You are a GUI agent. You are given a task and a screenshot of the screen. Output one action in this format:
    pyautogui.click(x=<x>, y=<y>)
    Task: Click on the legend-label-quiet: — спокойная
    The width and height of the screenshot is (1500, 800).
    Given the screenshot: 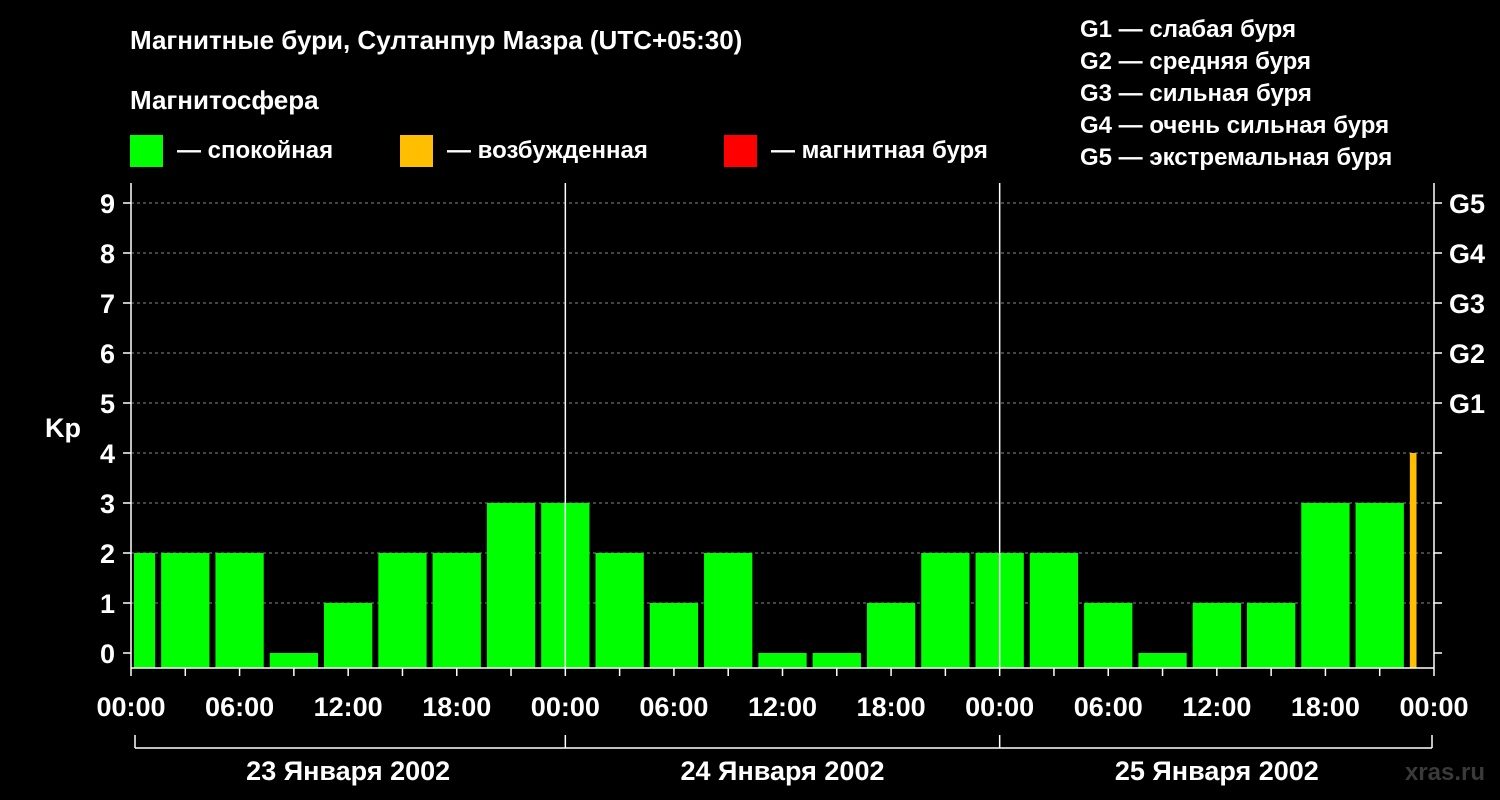 What is the action you would take?
    pyautogui.click(x=255, y=150)
    